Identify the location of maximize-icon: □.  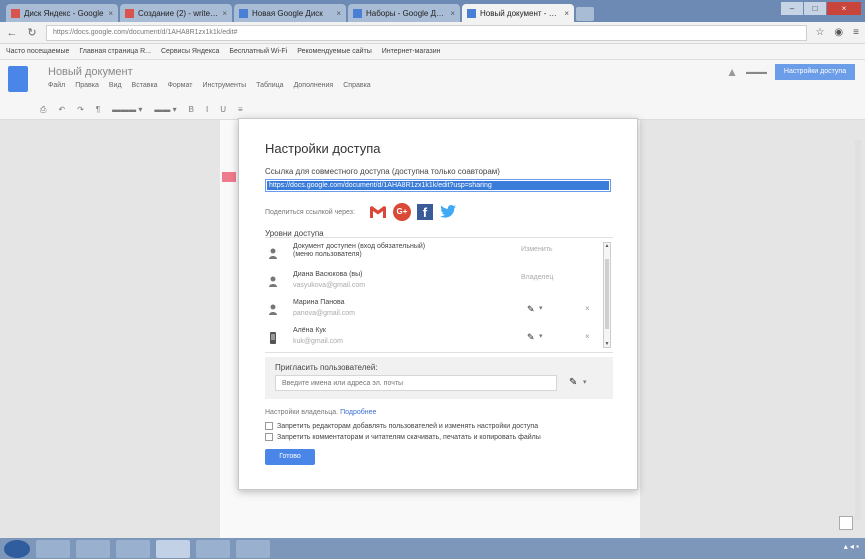
(815, 8).